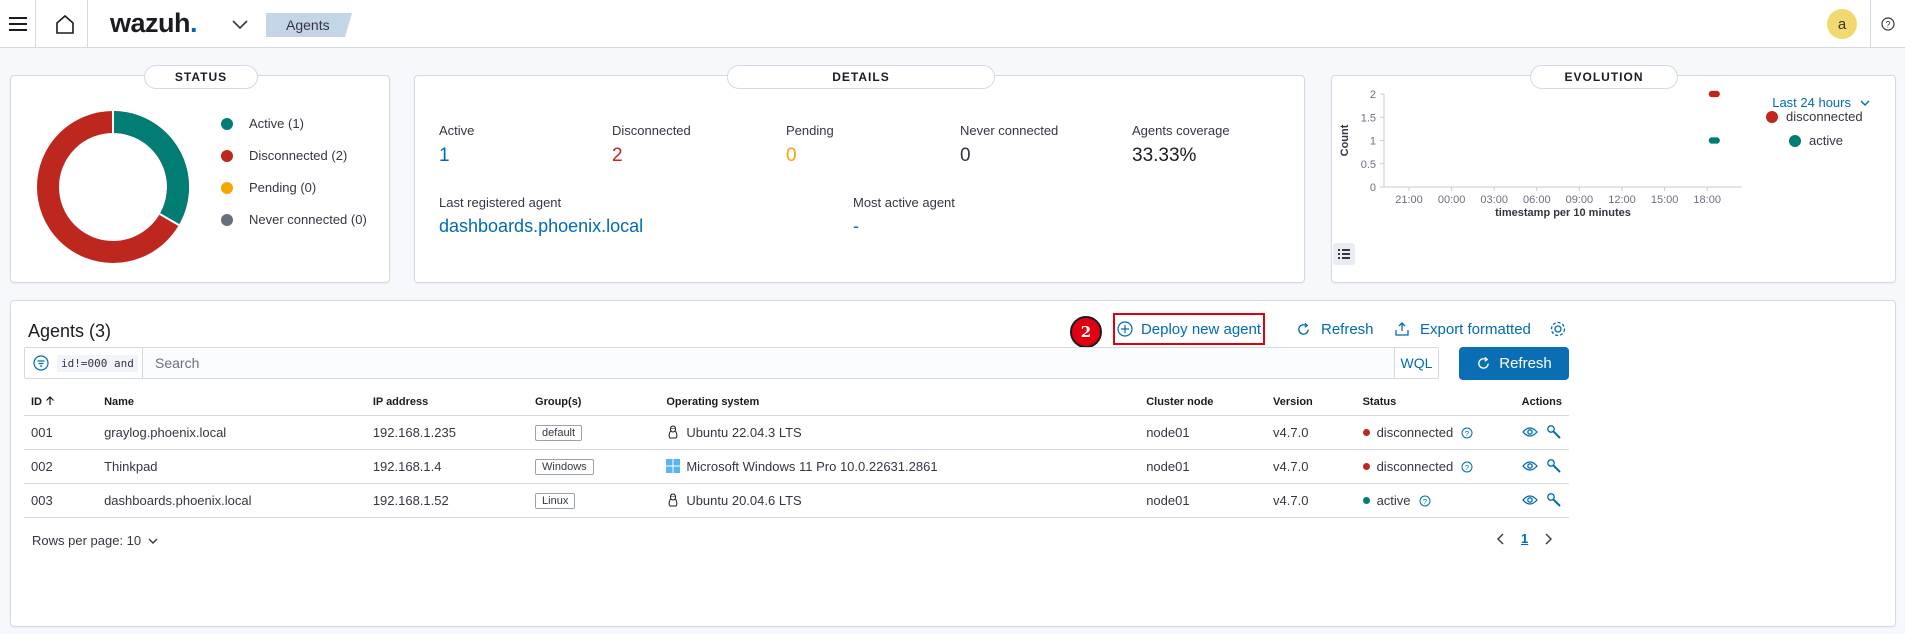 This screenshot has width=1905, height=634. Describe the element at coordinates (61, 402) in the screenshot. I see `column-header-id: ID` at that location.